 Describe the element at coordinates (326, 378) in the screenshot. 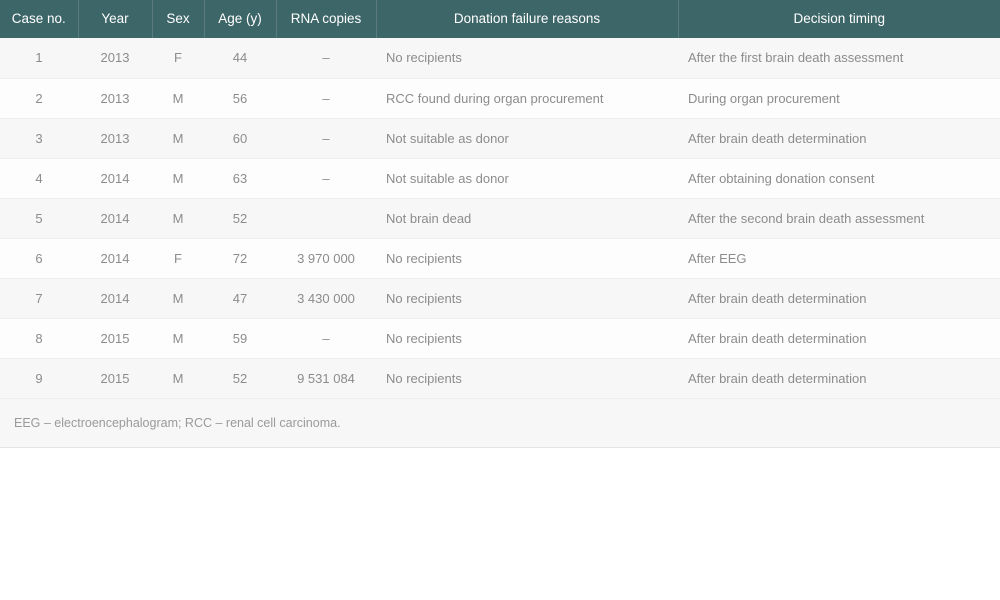

I see `cell-rna-copies: 9 531 084` at that location.